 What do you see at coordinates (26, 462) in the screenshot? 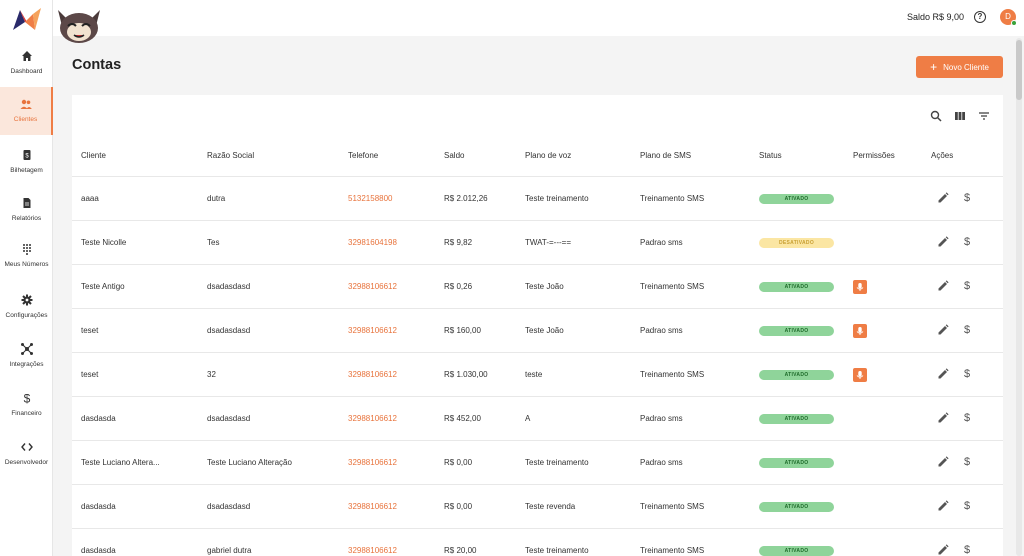
I see `sidebar-item-desenvolvedor: Desenvolvedor` at bounding box center [26, 462].